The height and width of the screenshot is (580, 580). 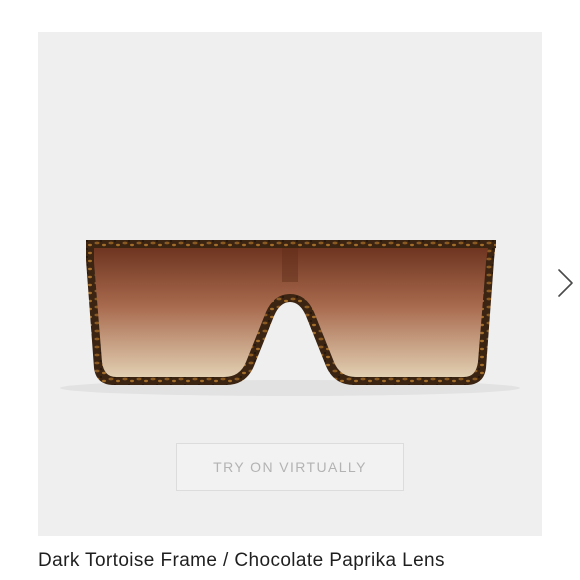 What do you see at coordinates (290, 467) in the screenshot?
I see `try-on-virtually-button: TRY ON VIRTUALLY` at bounding box center [290, 467].